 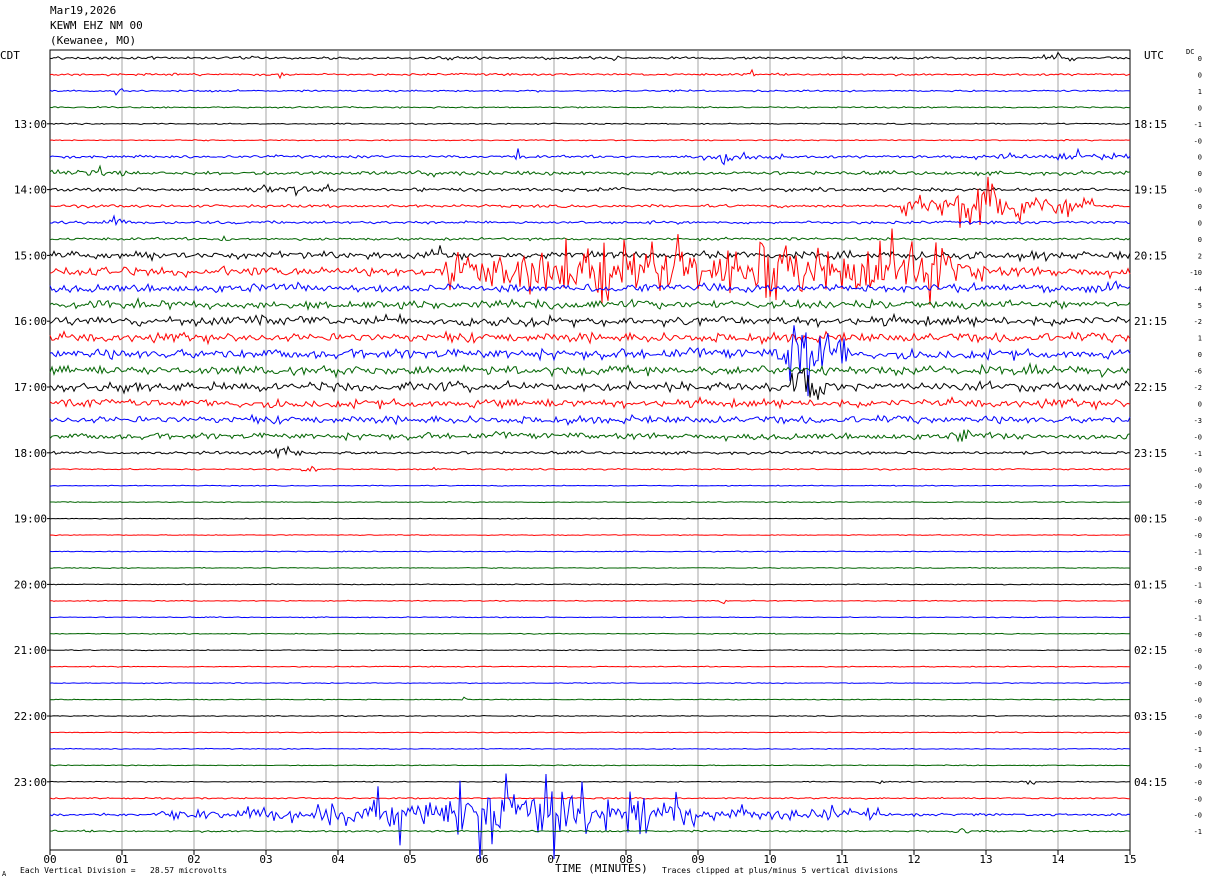 What do you see at coordinates (1150, 782) in the screenshot?
I see `right-hour-label: 04:15` at bounding box center [1150, 782].